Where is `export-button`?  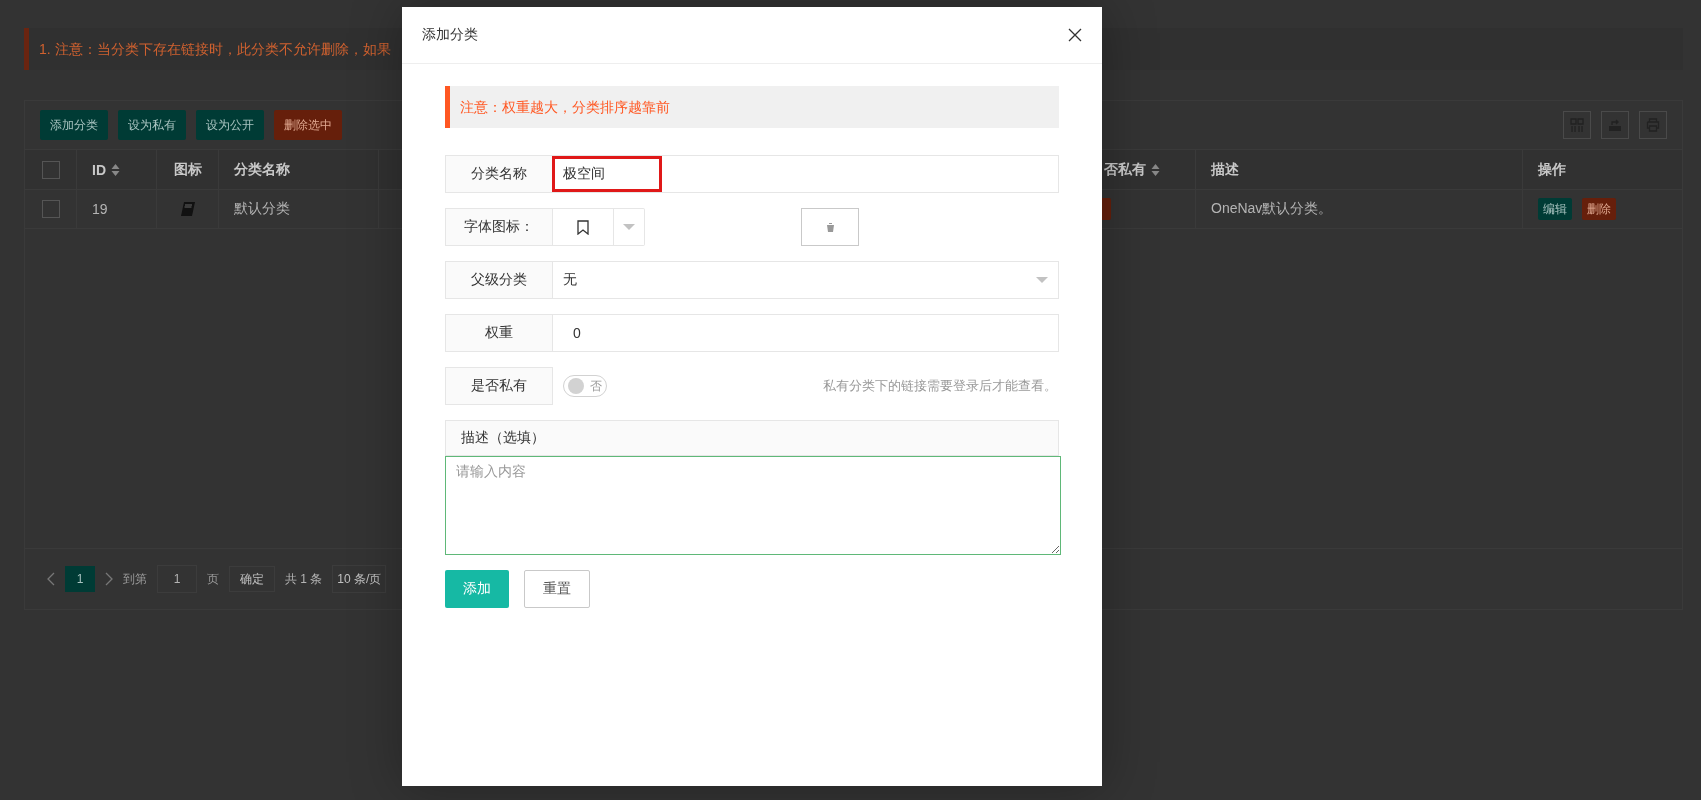
export-button is located at coordinates (1615, 125).